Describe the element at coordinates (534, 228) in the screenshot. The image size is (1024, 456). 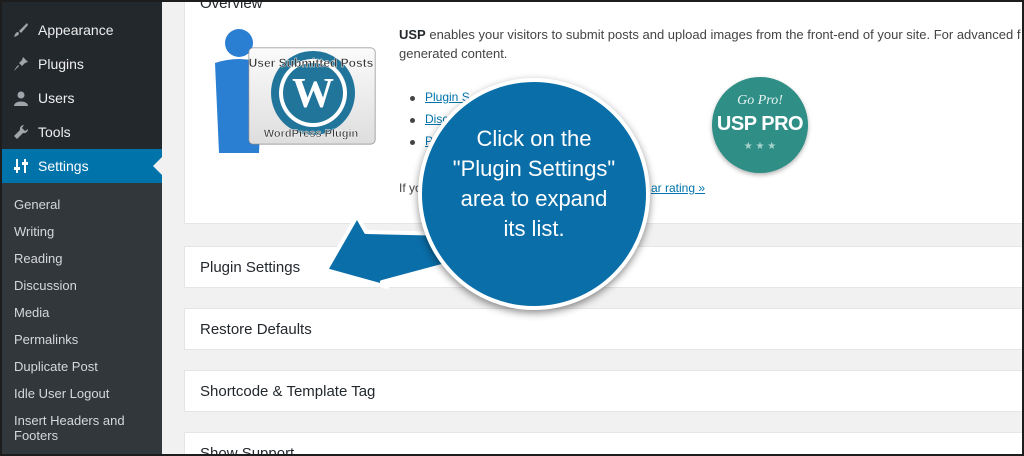
I see `callout-line: its list.` at that location.